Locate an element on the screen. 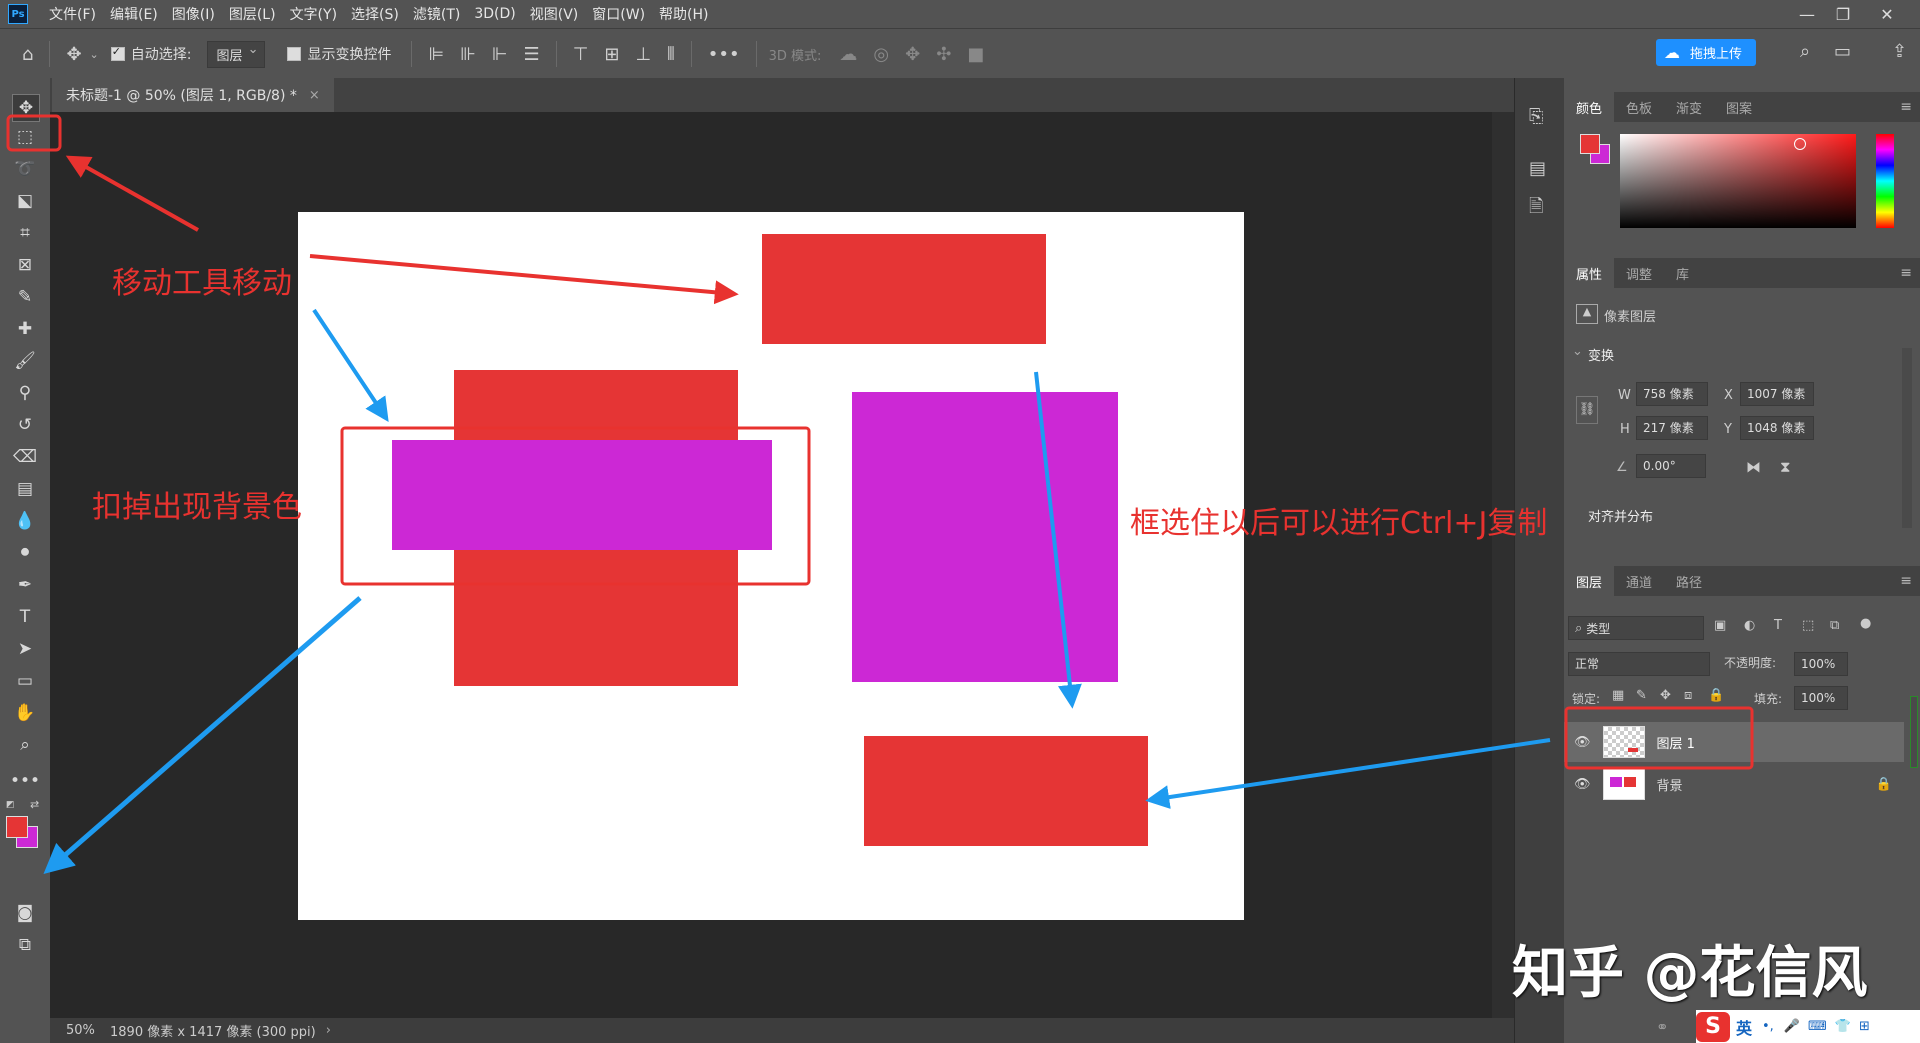 The width and height of the screenshot is (1920, 1043). arrow-to-selection is located at coordinates (350, 365).